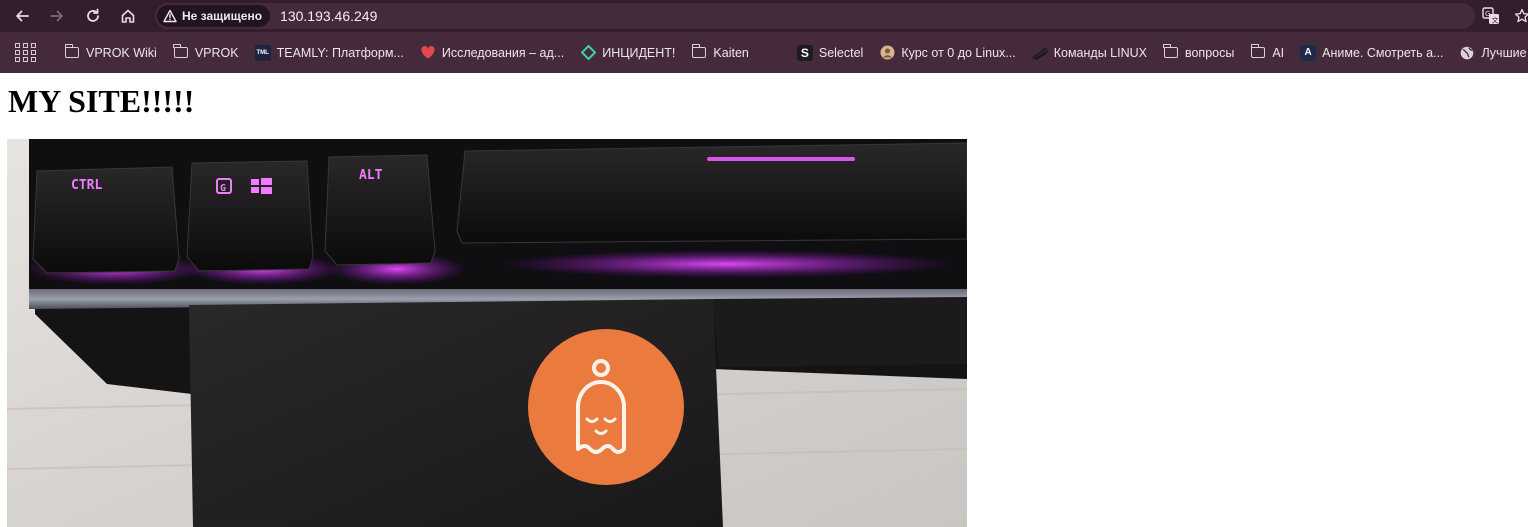 This screenshot has height=527, width=1528. I want to click on bookmark-incident: ИНЦИДЕНТ!, so click(627, 53).